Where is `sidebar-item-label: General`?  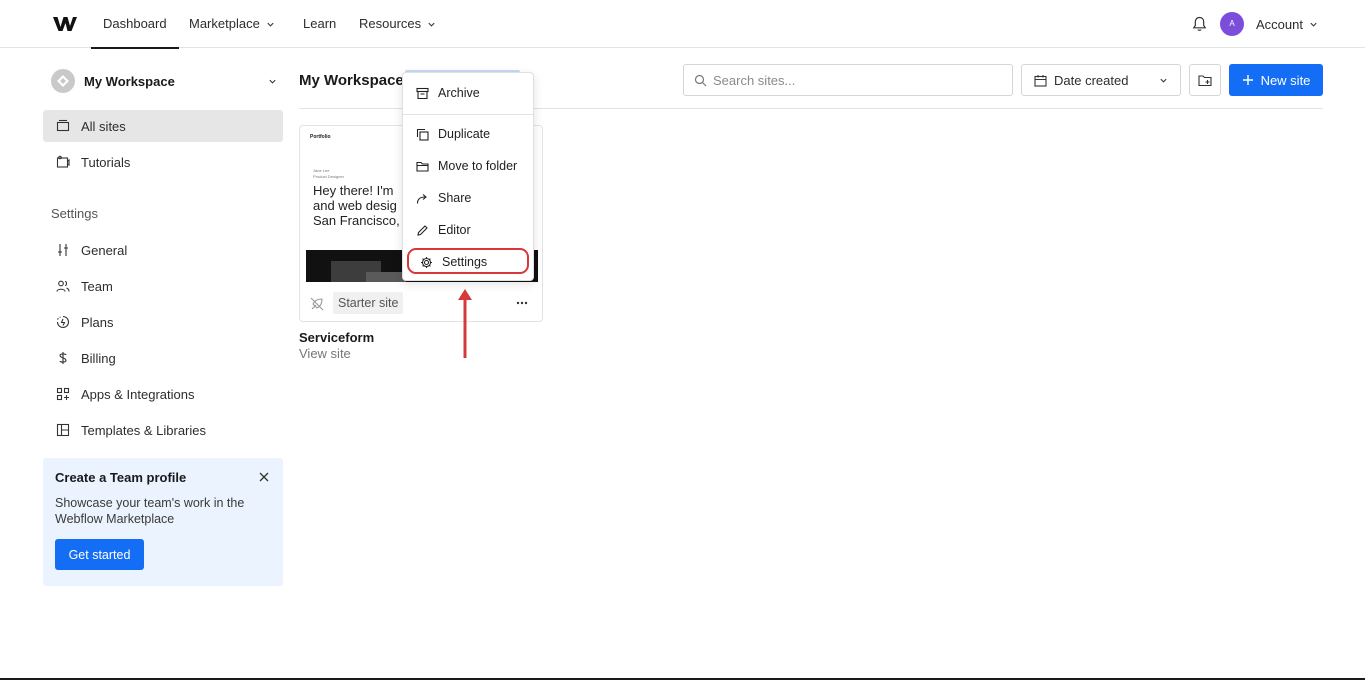 sidebar-item-label: General is located at coordinates (104, 250).